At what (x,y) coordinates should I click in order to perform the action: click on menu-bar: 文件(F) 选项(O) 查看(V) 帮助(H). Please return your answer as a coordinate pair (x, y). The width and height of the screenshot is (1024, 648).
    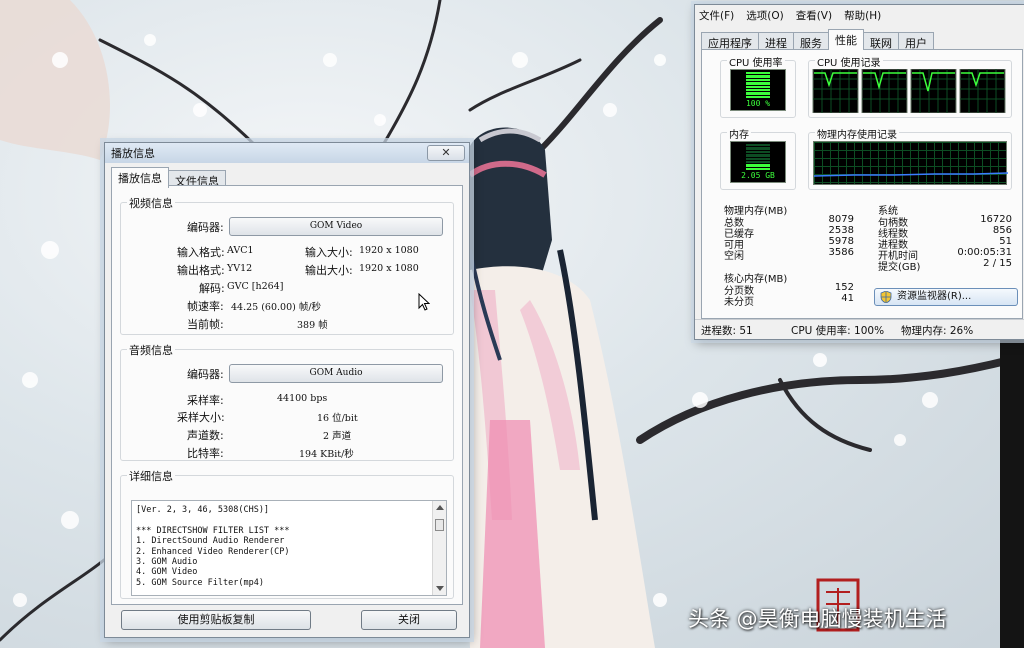
    Looking at the image, I should click on (859, 15).